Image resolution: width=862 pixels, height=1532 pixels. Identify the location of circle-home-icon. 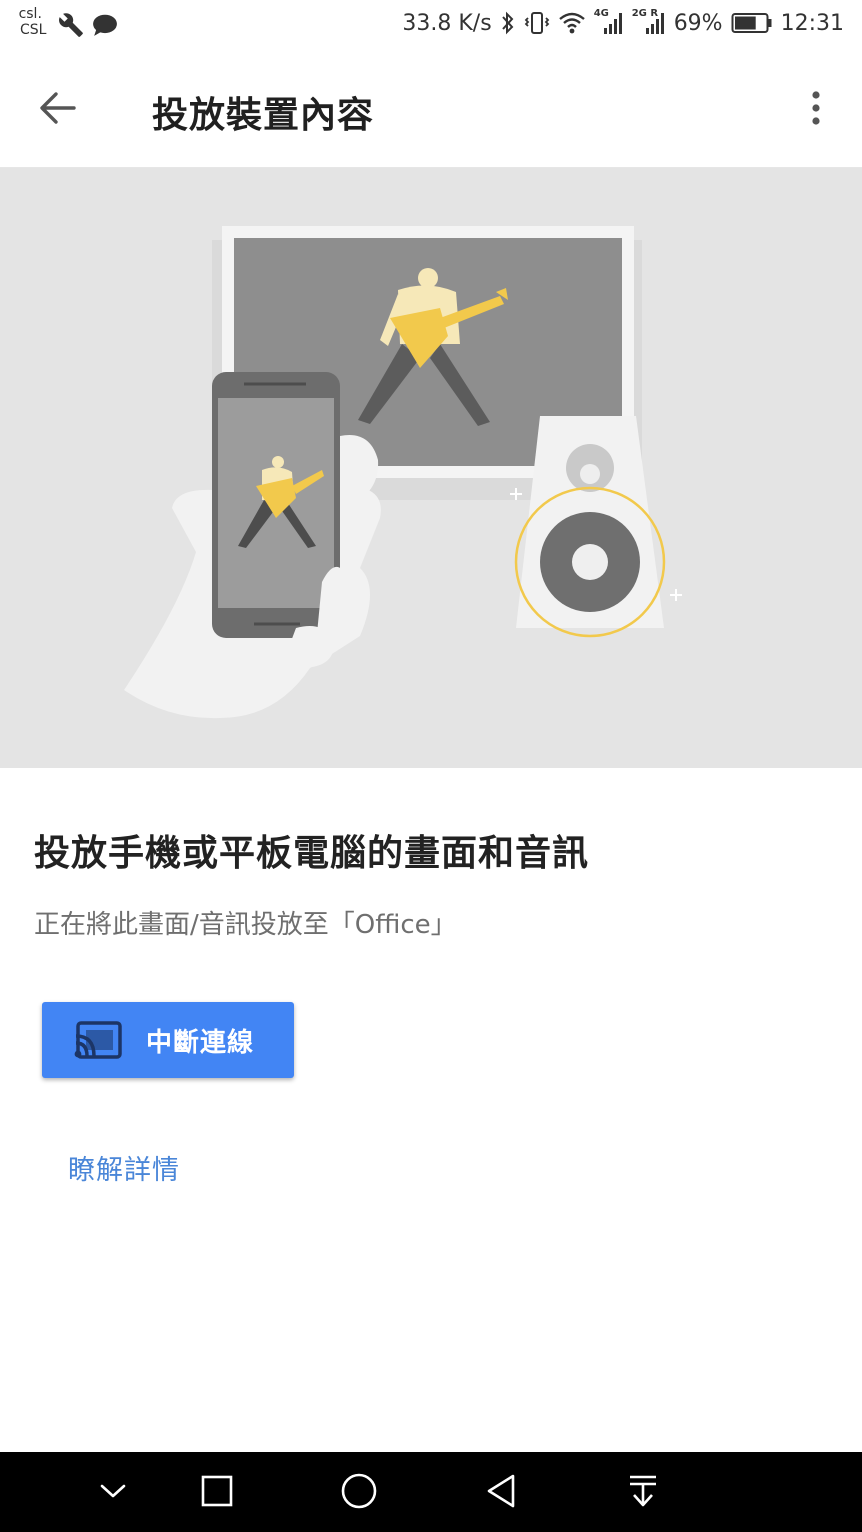
(359, 1493).